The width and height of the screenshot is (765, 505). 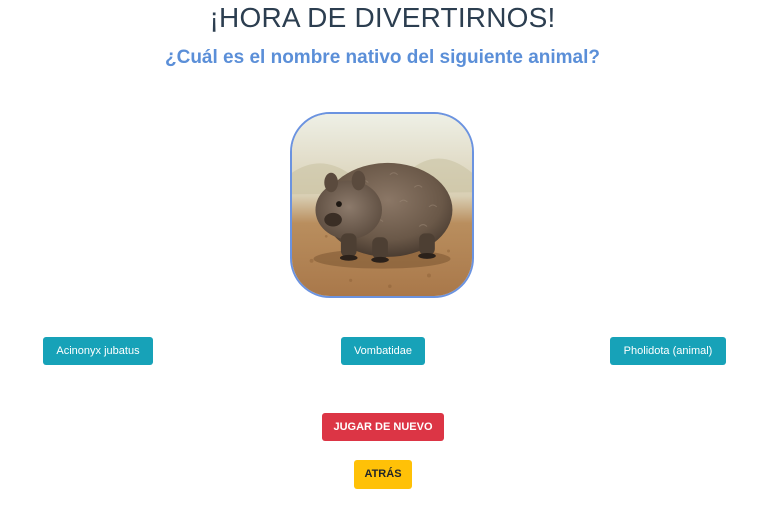 I want to click on answer-button-2: Vombatidae, so click(x=383, y=351).